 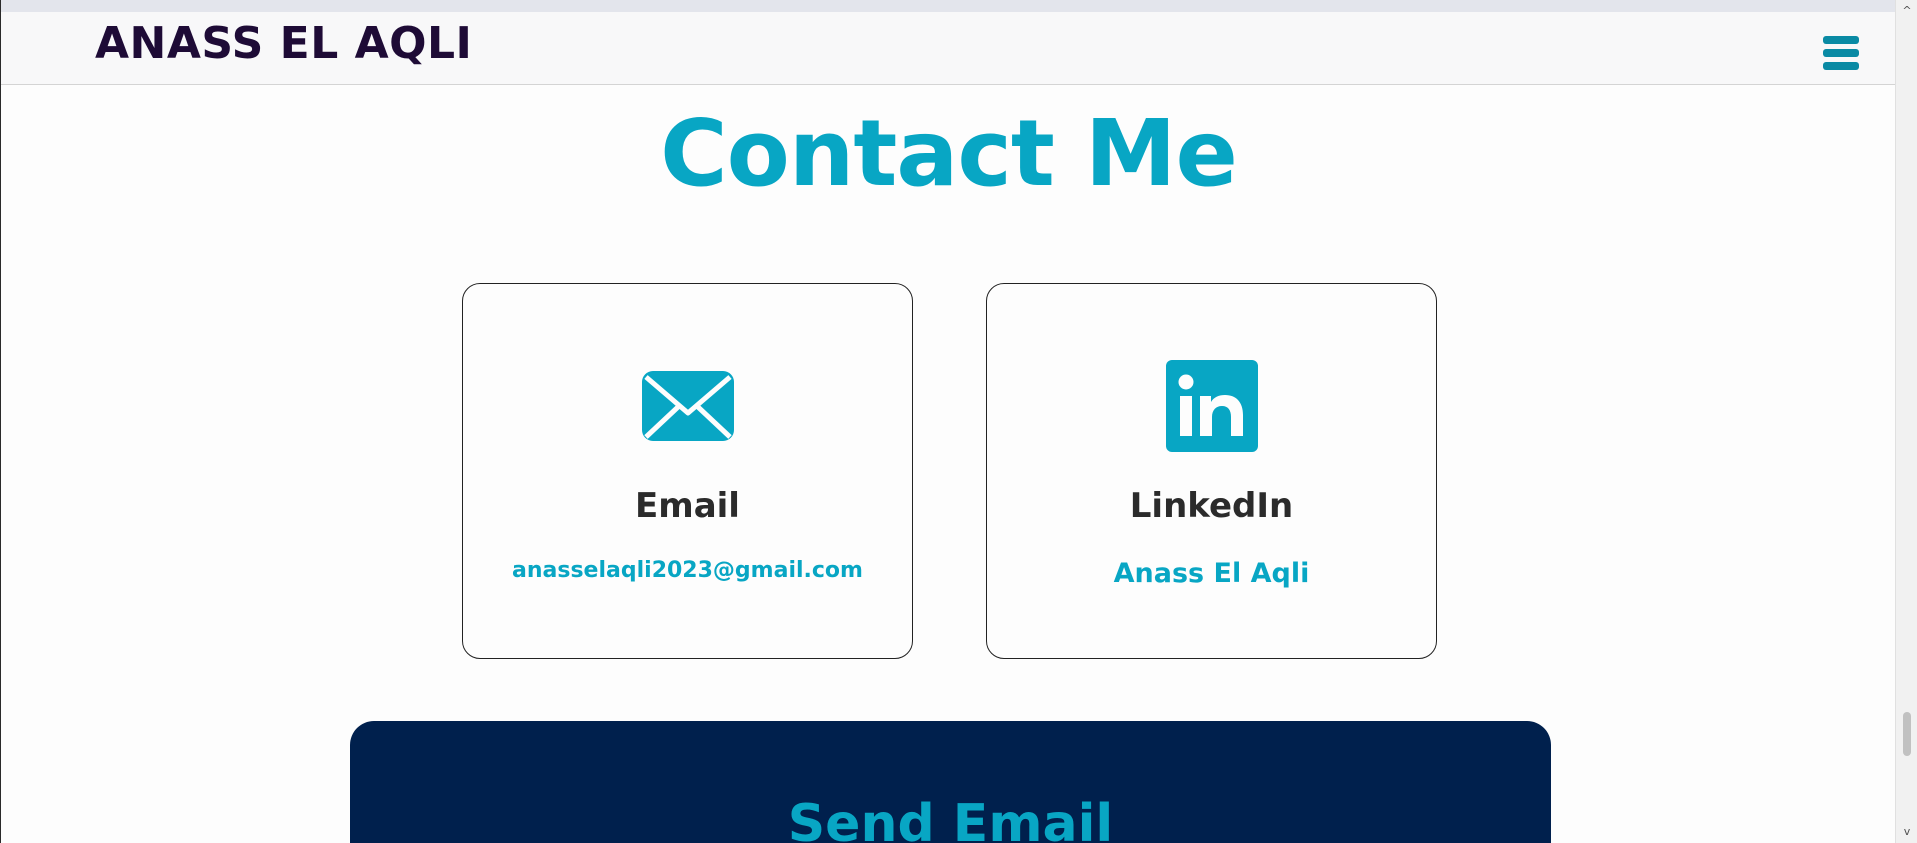 What do you see at coordinates (1211, 471) in the screenshot?
I see `linkedin-card: LinkedIn Anass El Aqli` at bounding box center [1211, 471].